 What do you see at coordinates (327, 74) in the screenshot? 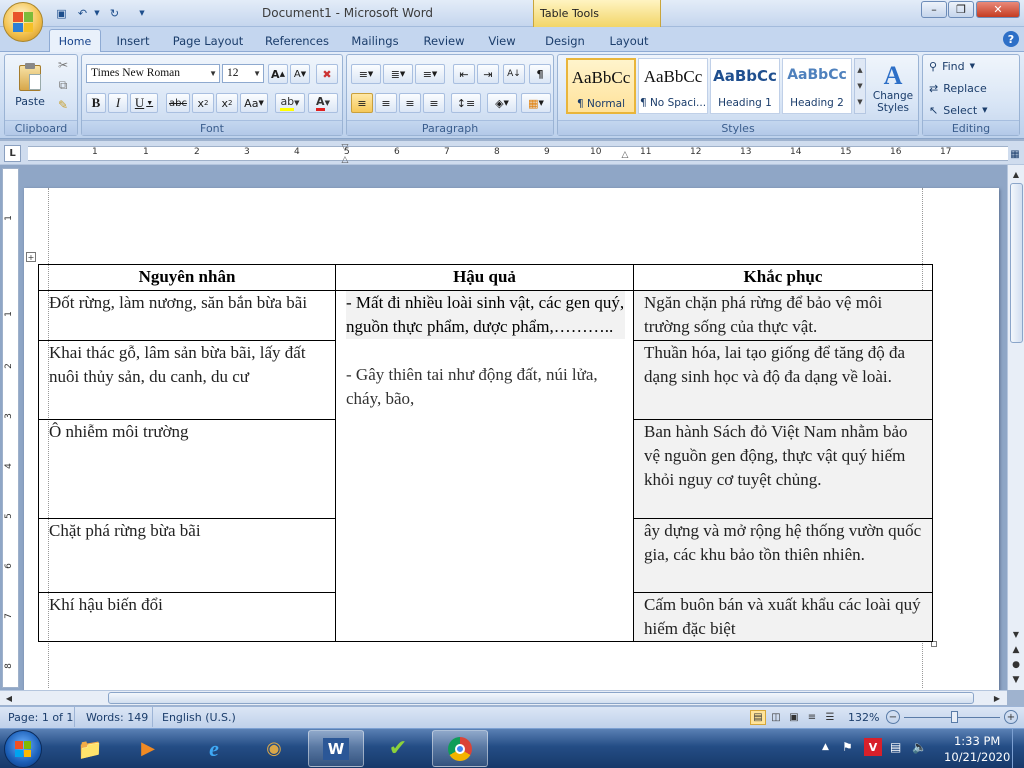
I see `clear-formatting-icon: ✖` at bounding box center [327, 74].